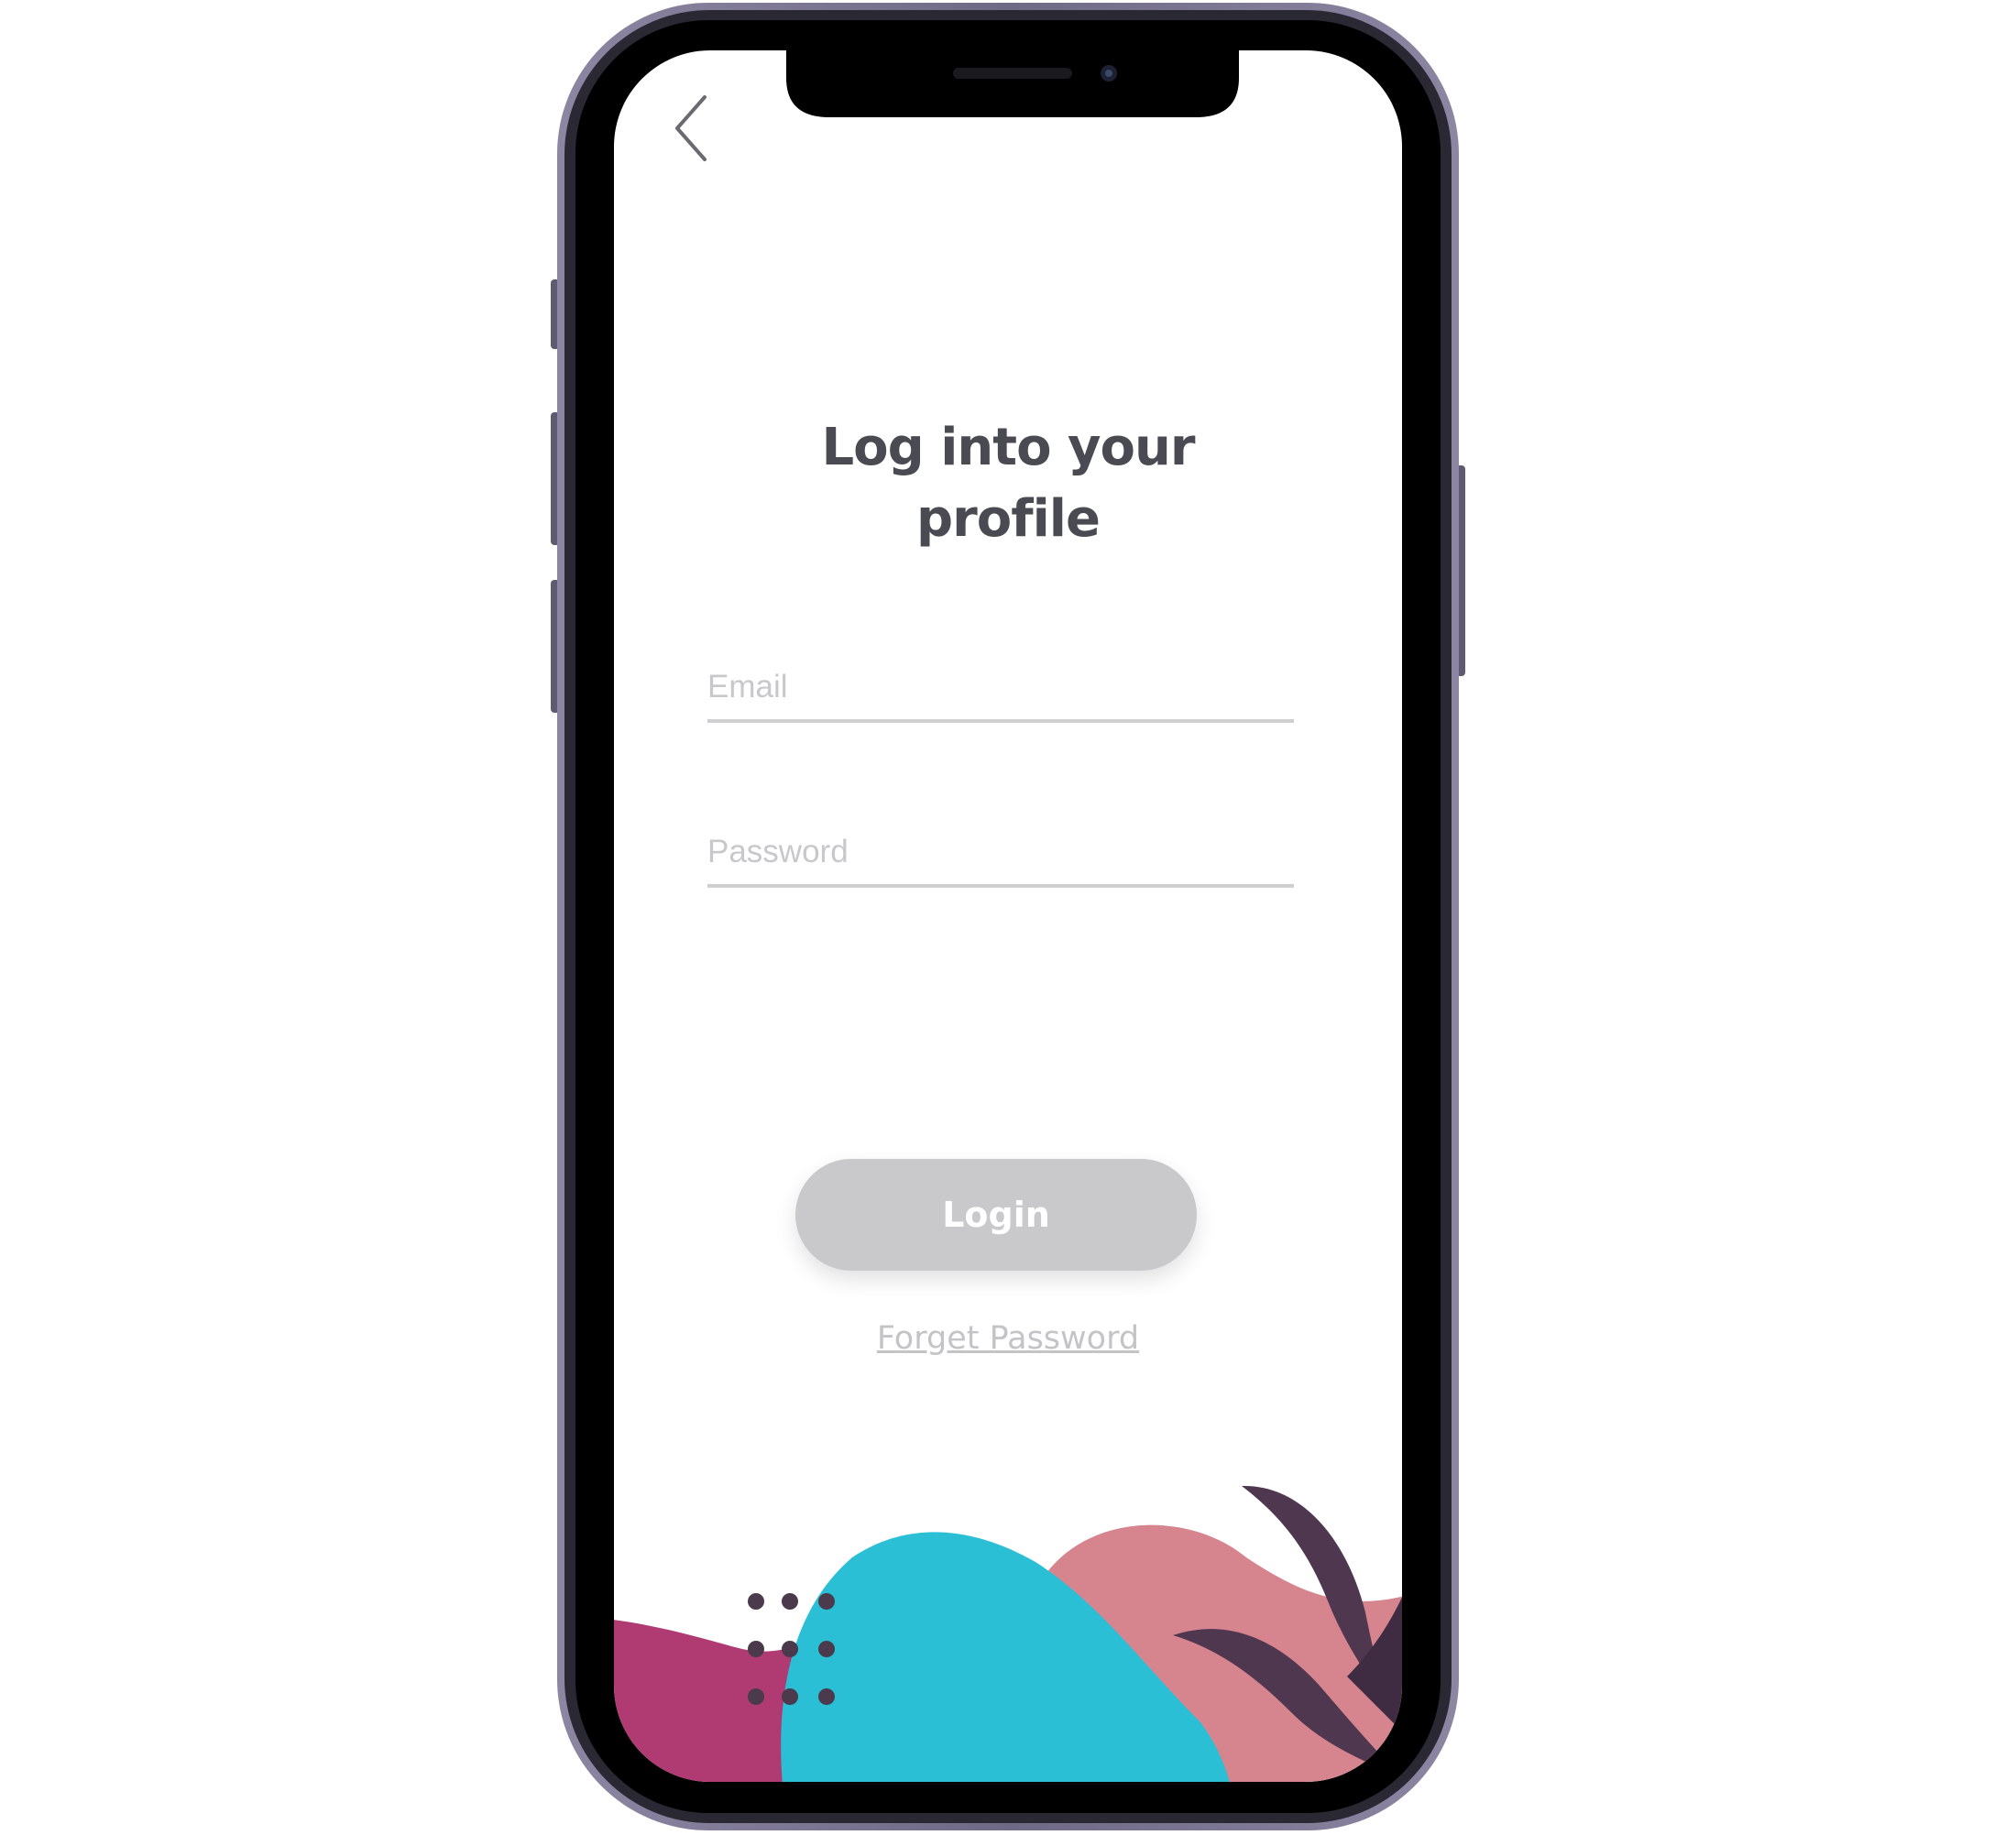  I want to click on back-button, so click(691, 128).